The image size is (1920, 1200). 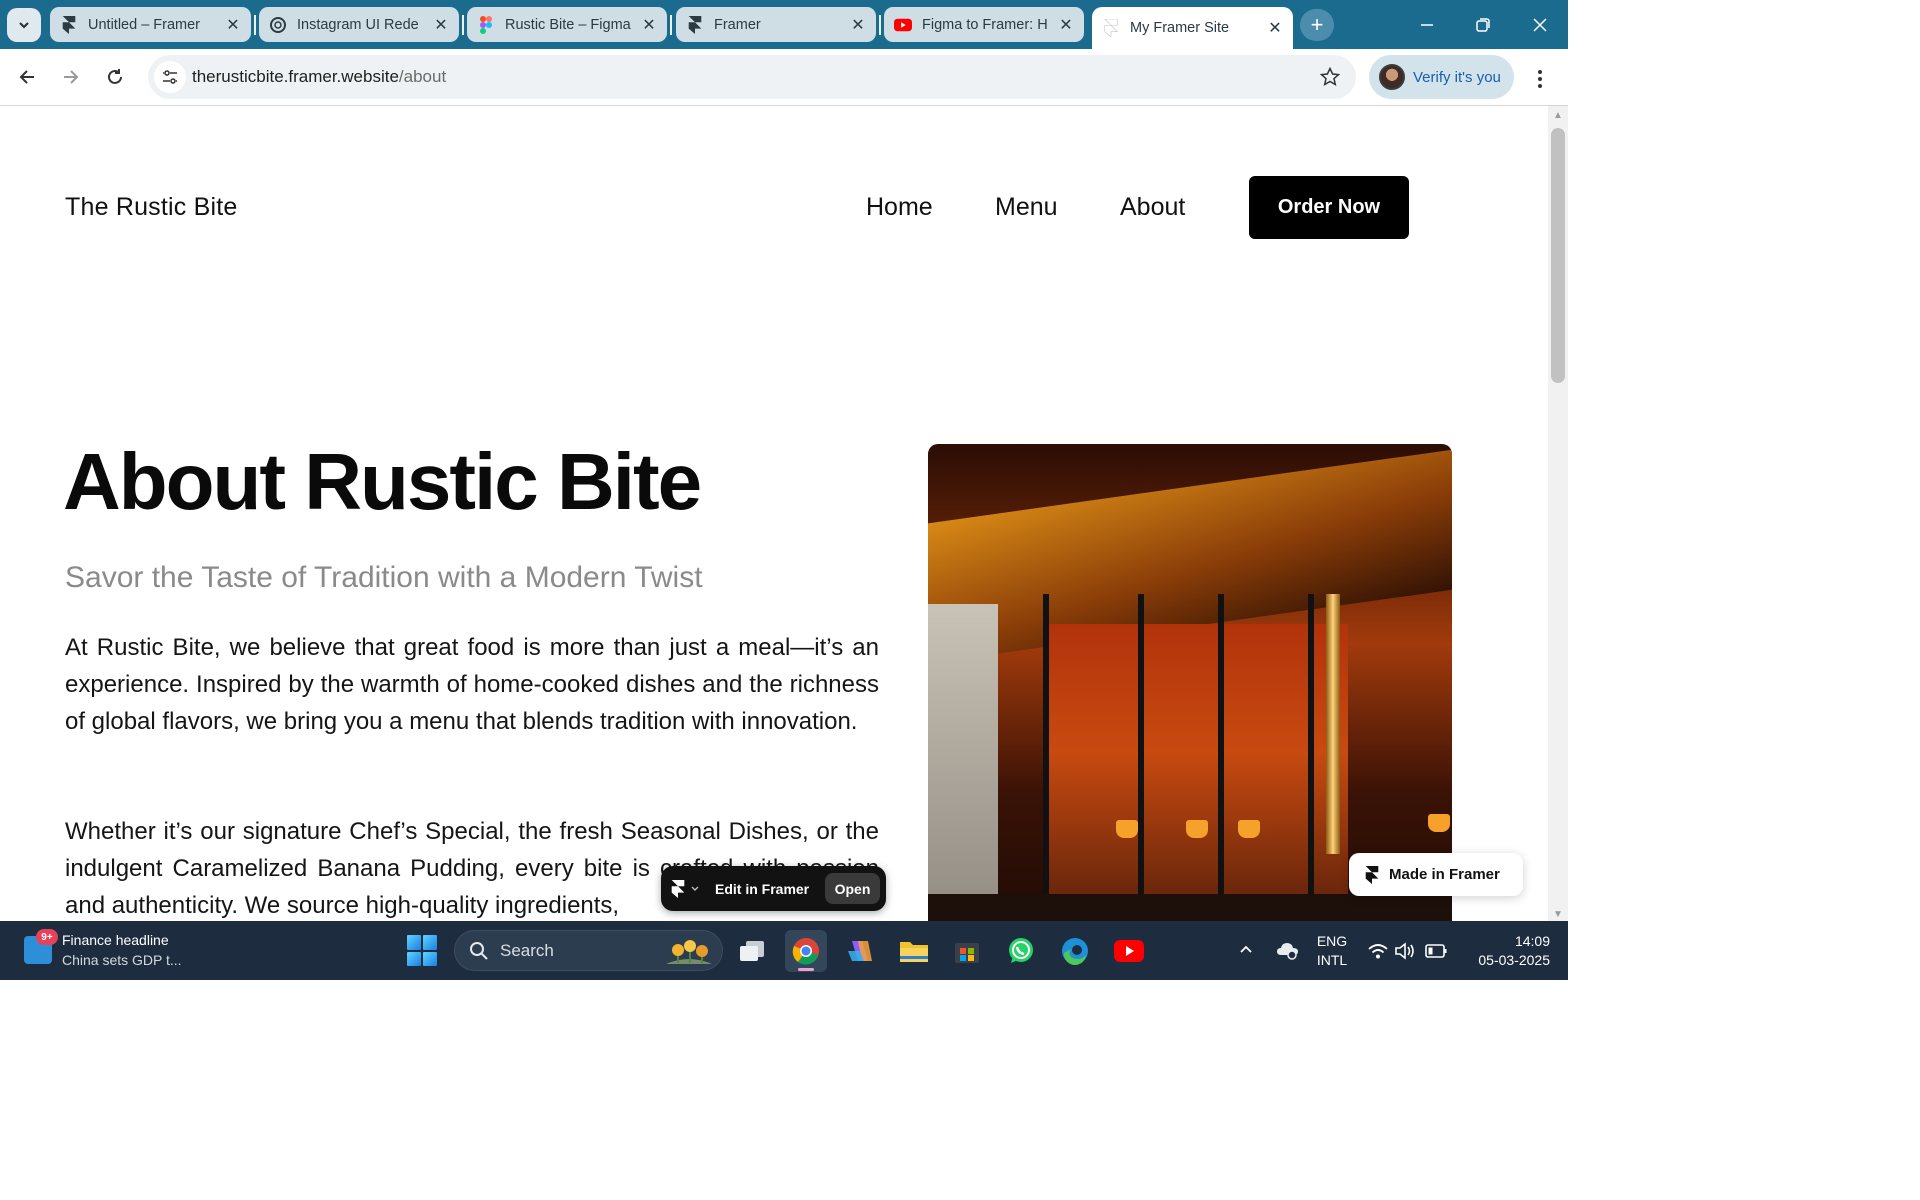 What do you see at coordinates (1288, 950) in the screenshot?
I see `onedrive-icon` at bounding box center [1288, 950].